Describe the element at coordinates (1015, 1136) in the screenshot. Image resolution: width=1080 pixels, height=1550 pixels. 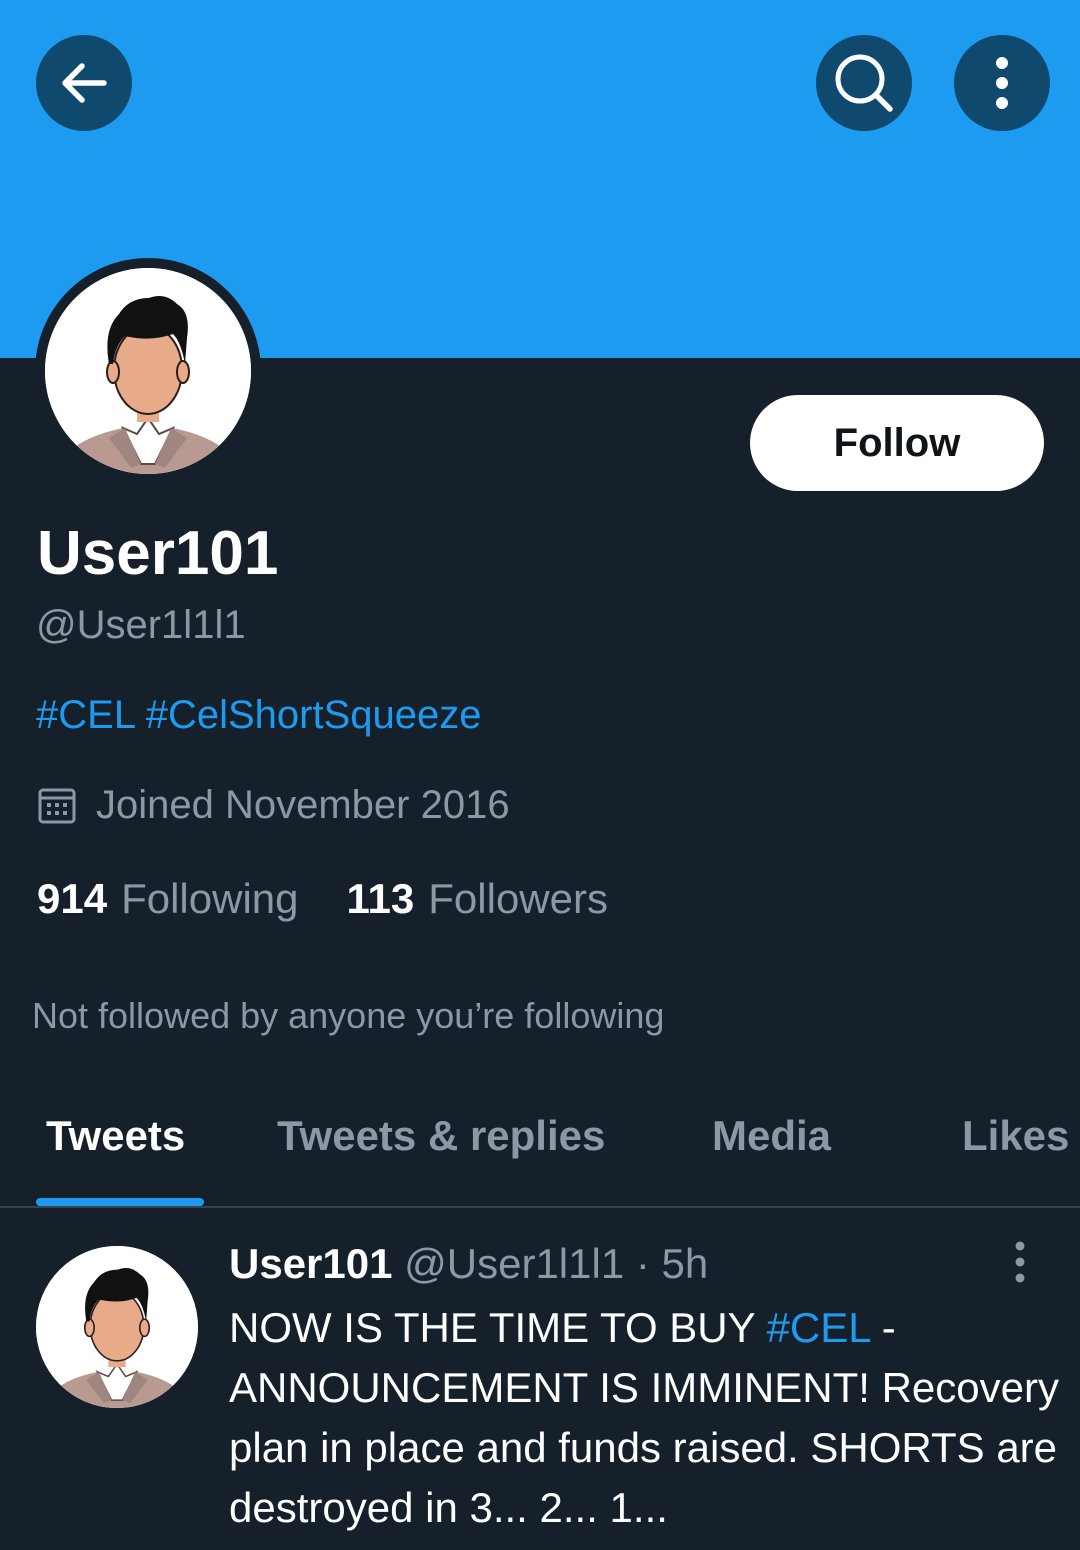
I see `tab-likes: Likes` at that location.